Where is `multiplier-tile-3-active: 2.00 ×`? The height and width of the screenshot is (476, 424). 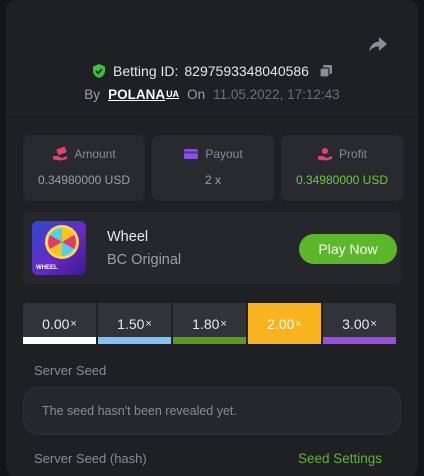 multiplier-tile-3-active: 2.00 × is located at coordinates (284, 323).